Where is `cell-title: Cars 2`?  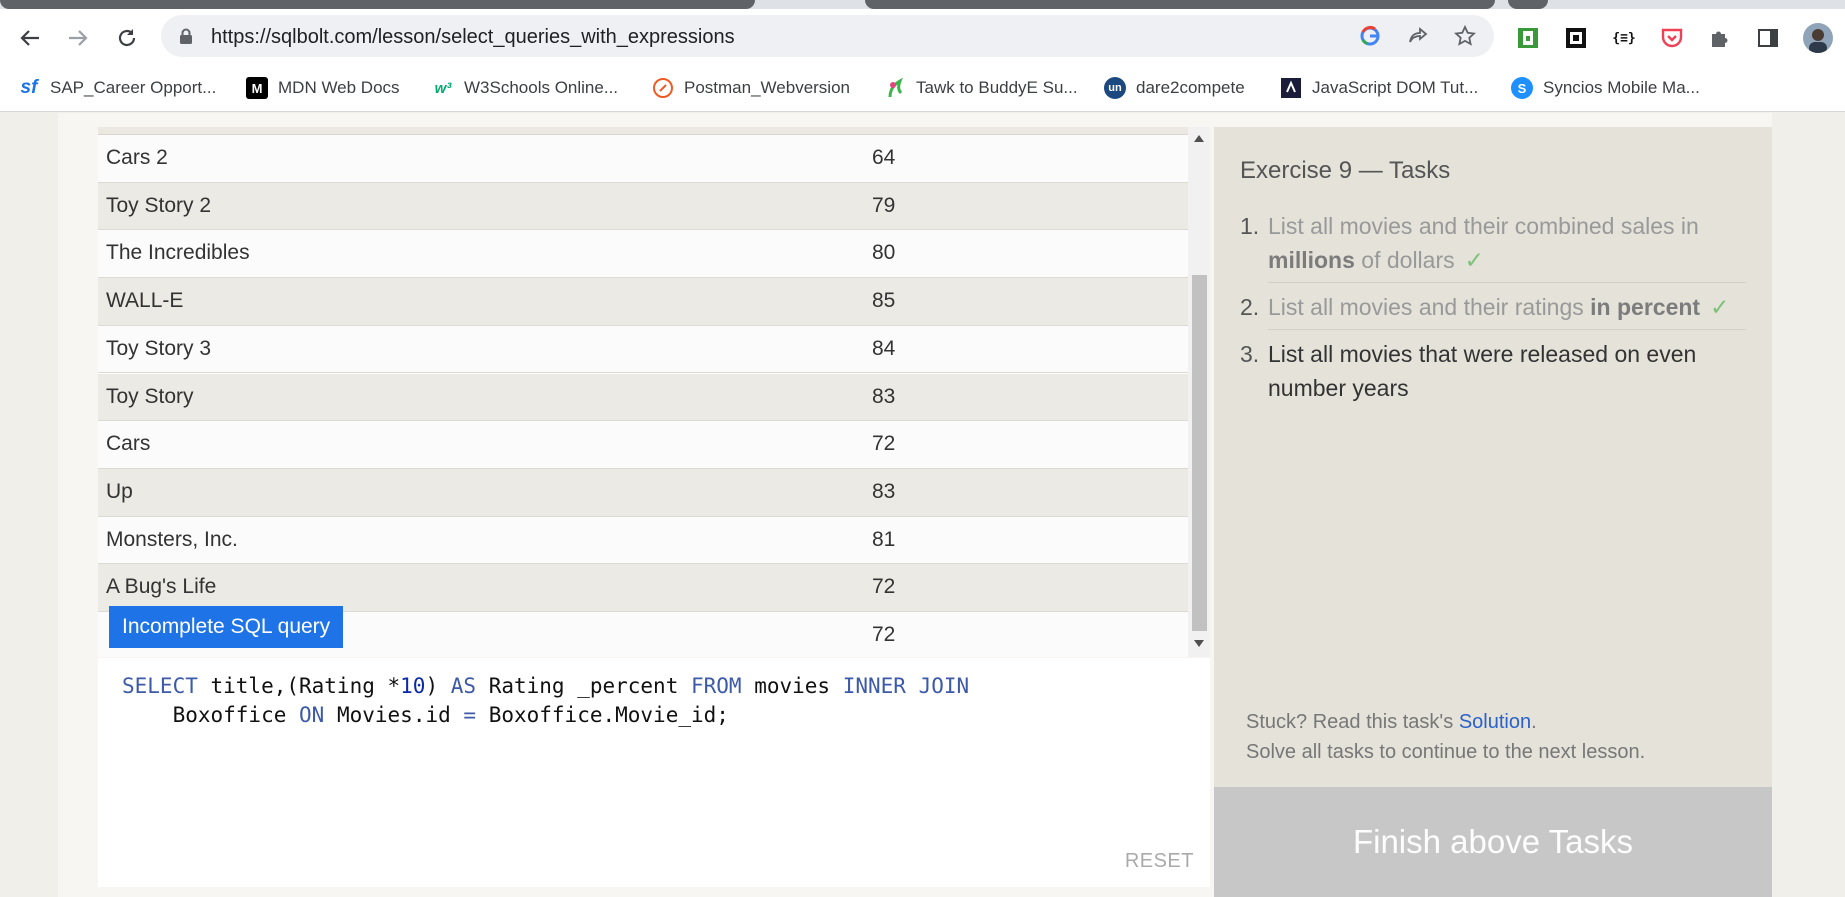 cell-title: Cars 2 is located at coordinates (137, 157).